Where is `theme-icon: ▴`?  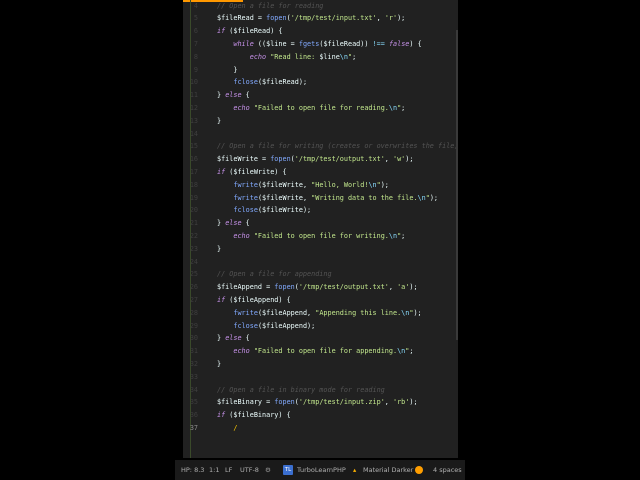
theme-icon: ▴ is located at coordinates (355, 470).